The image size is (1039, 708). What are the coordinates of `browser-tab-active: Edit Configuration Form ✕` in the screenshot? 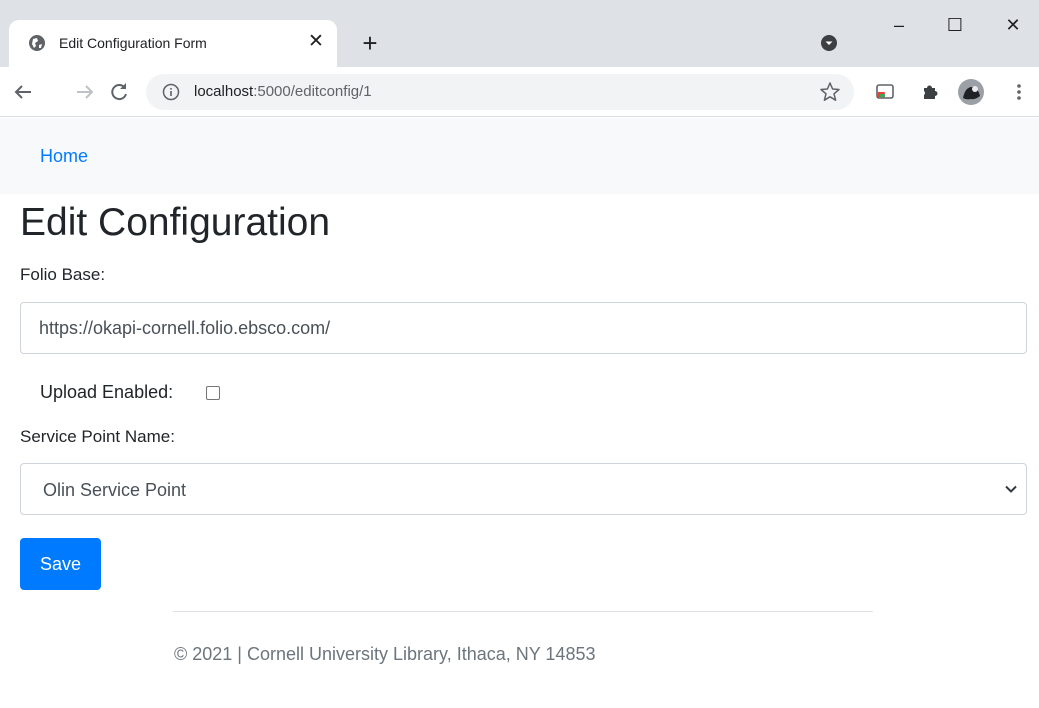 It's located at (173, 43).